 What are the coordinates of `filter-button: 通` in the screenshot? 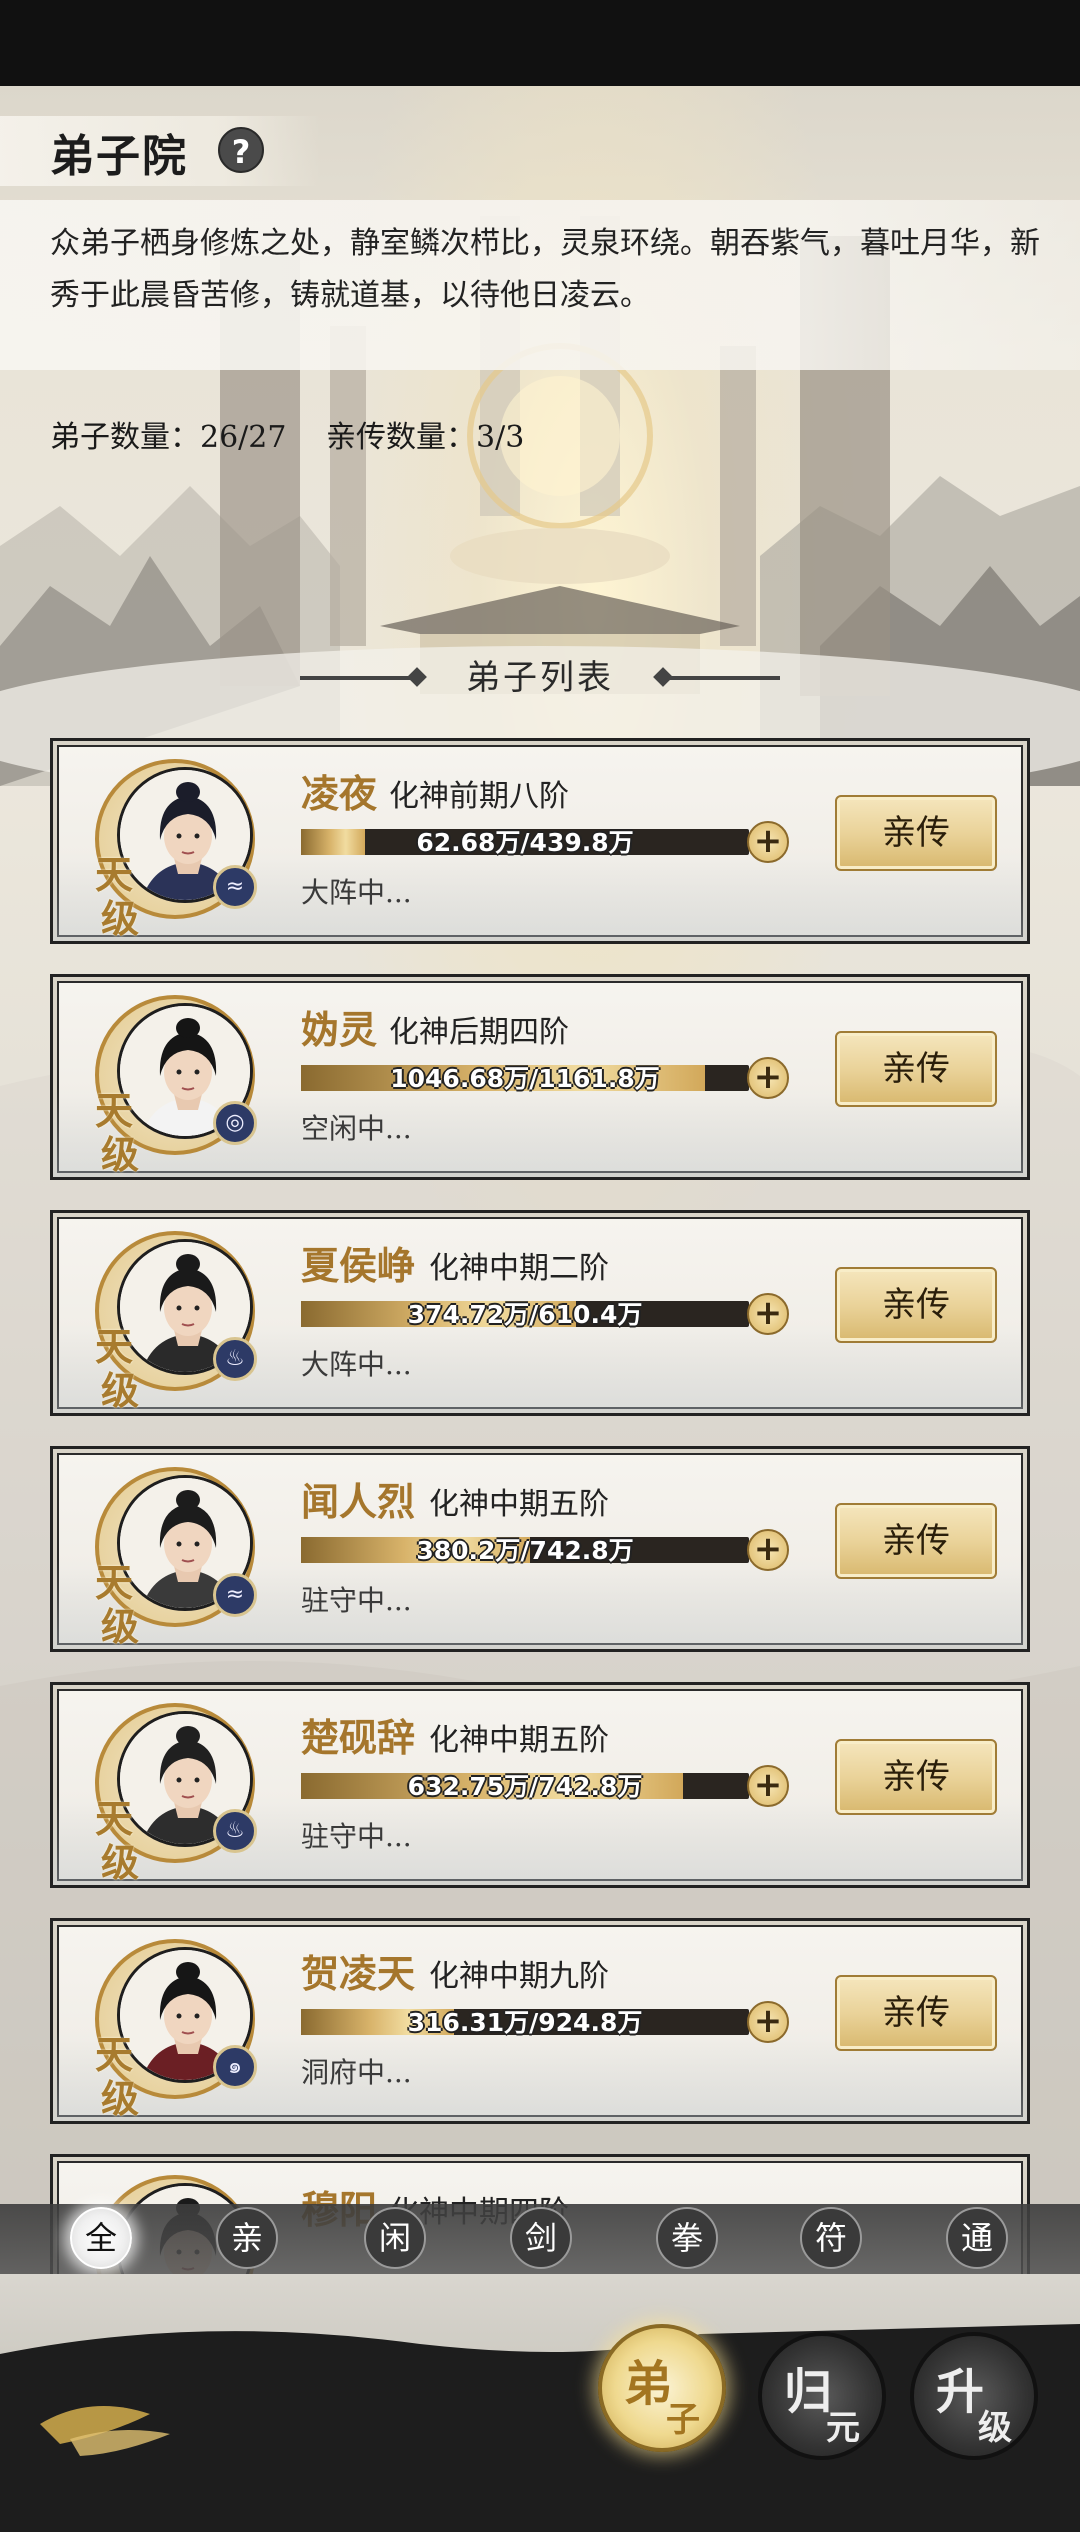 It's located at (977, 2238).